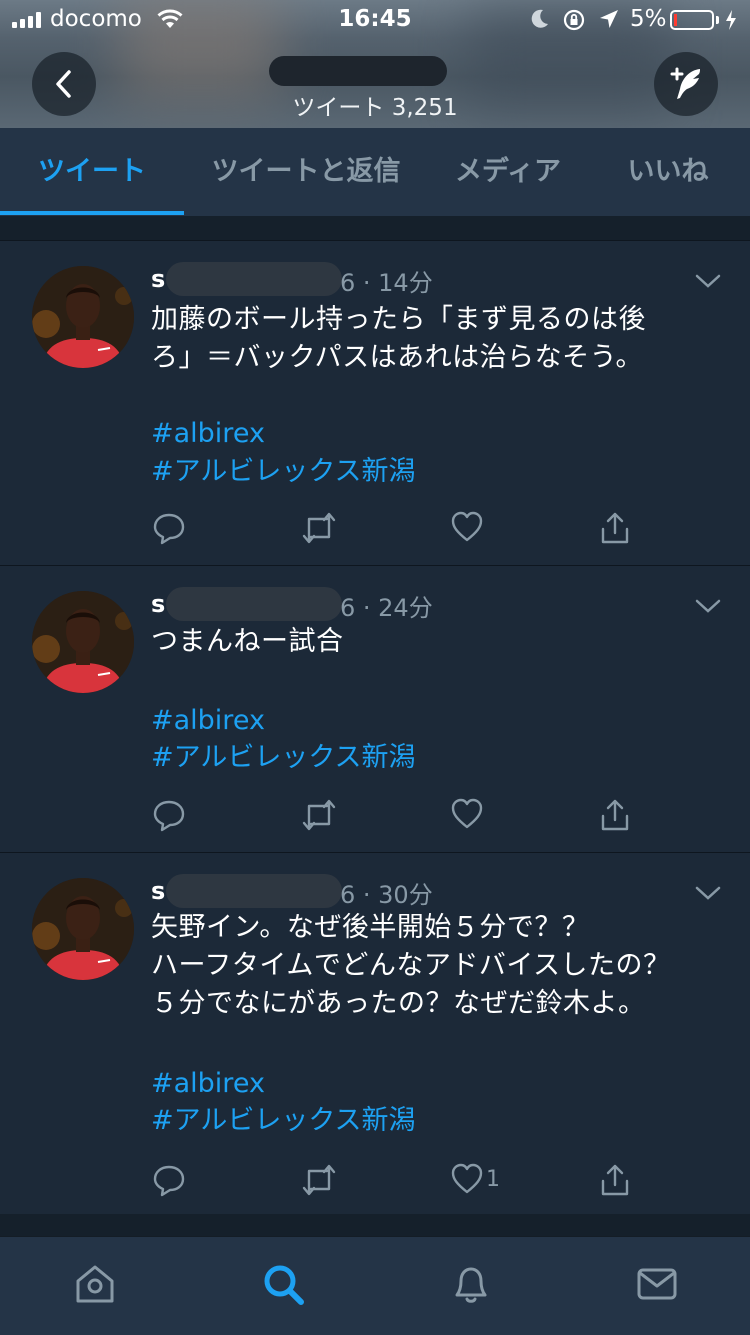  What do you see at coordinates (375, 108) in the screenshot?
I see `tweet-count: ツイート 3,251` at bounding box center [375, 108].